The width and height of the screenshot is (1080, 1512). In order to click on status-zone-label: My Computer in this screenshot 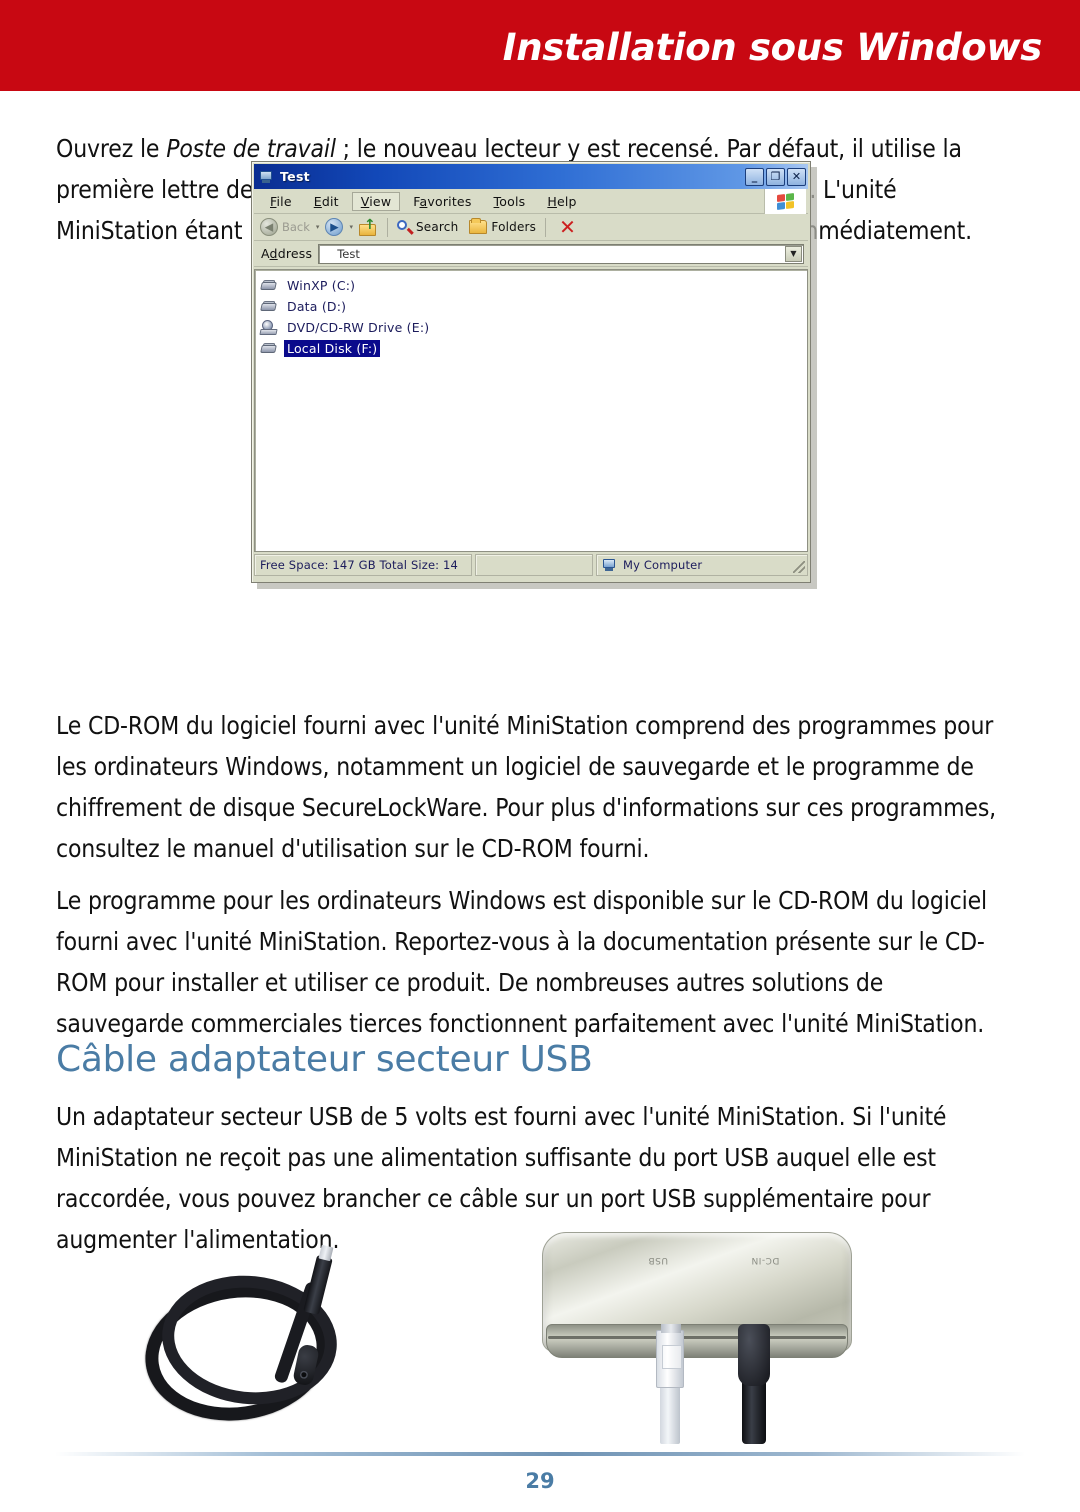, I will do `click(663, 565)`.